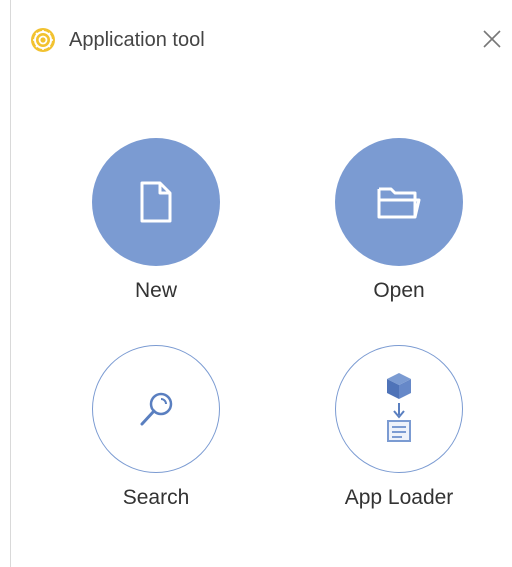  I want to click on app-logo-icon, so click(43, 40).